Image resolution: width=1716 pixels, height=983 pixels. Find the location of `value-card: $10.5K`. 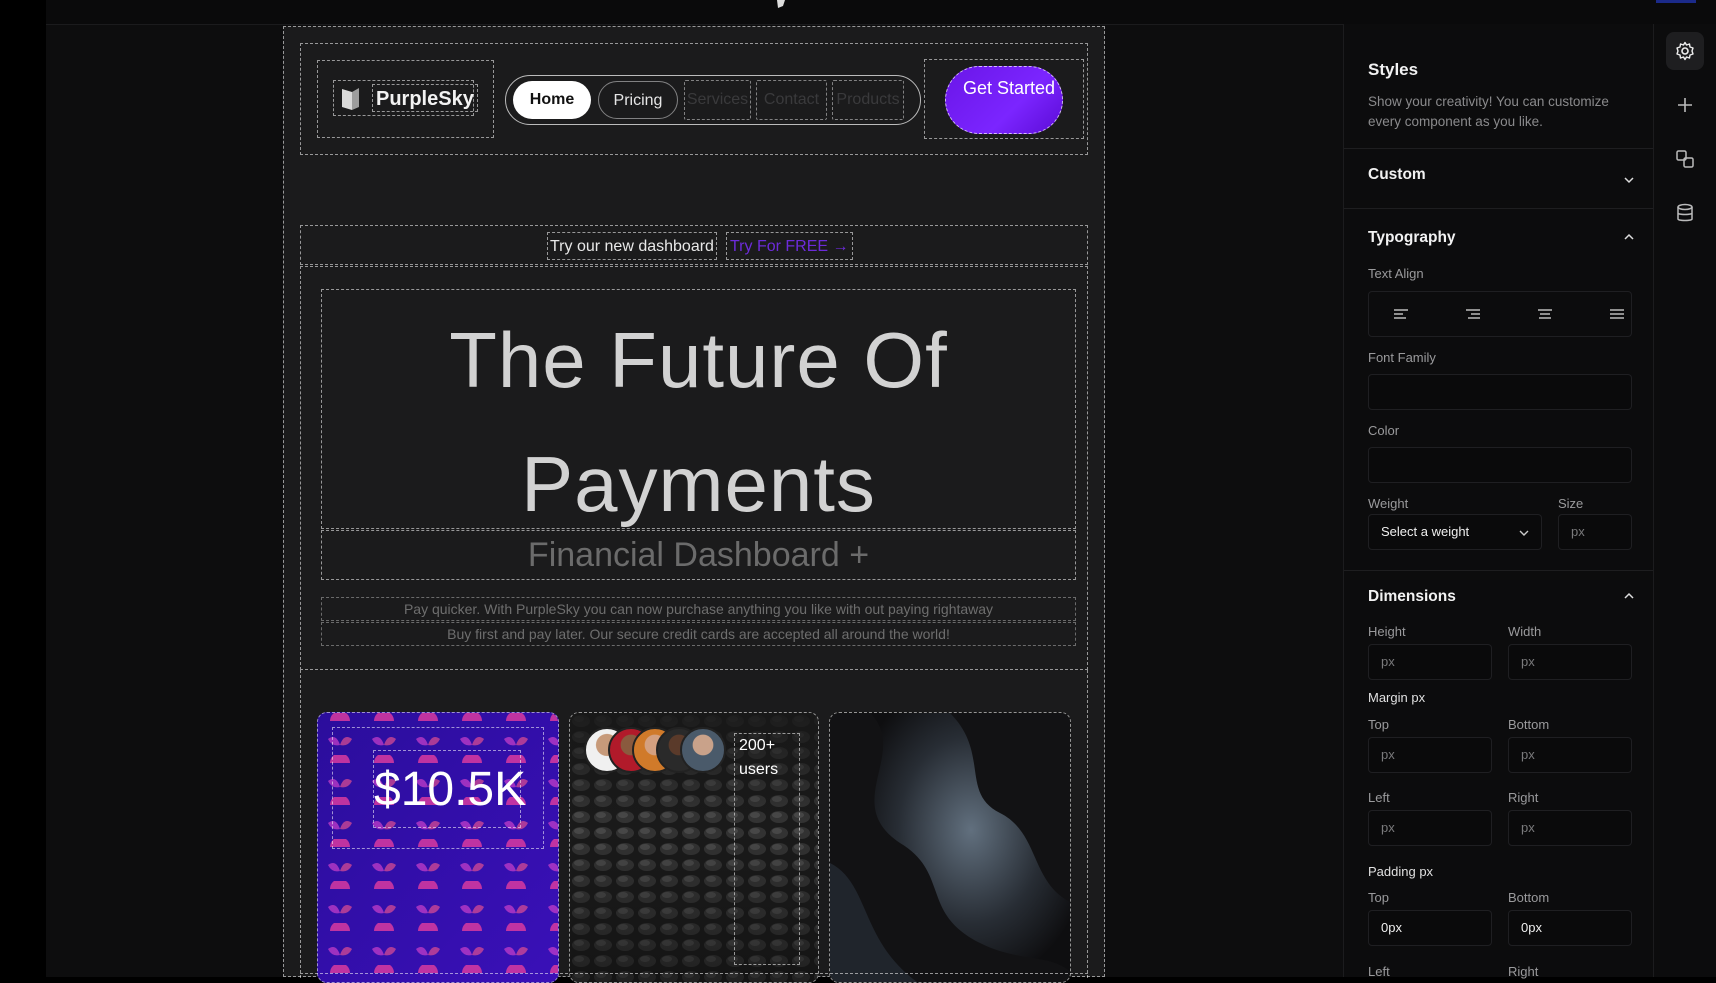

value-card: $10.5K is located at coordinates (438, 847).